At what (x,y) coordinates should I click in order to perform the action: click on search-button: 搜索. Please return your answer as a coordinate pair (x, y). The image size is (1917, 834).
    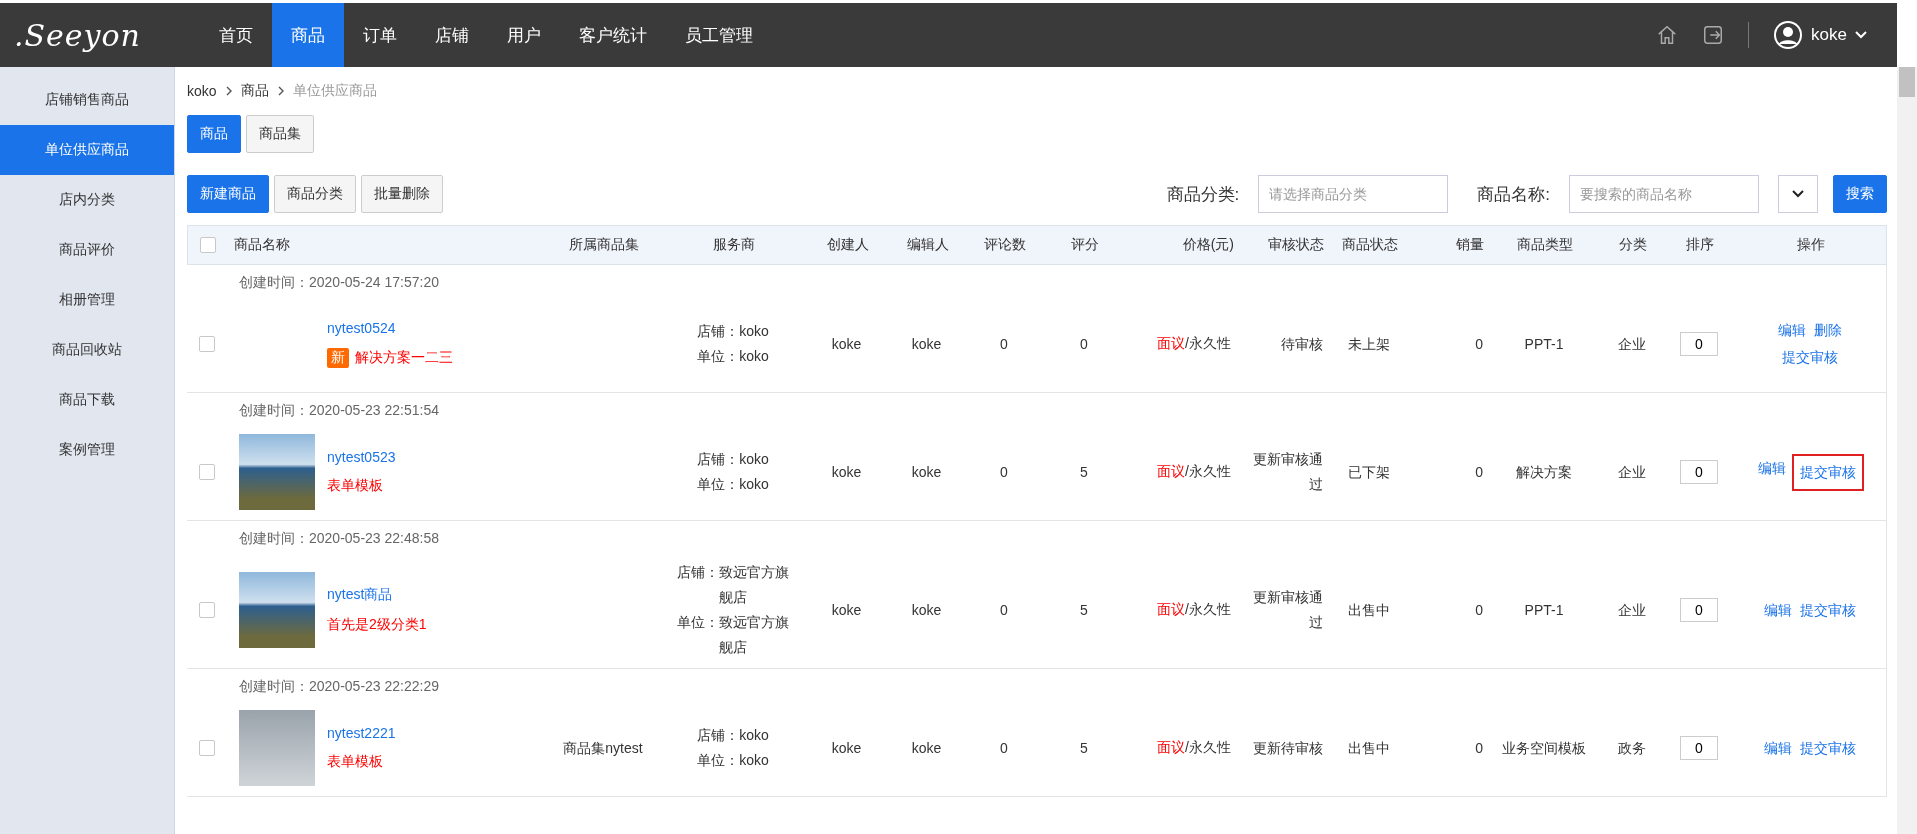
    Looking at the image, I should click on (1860, 194).